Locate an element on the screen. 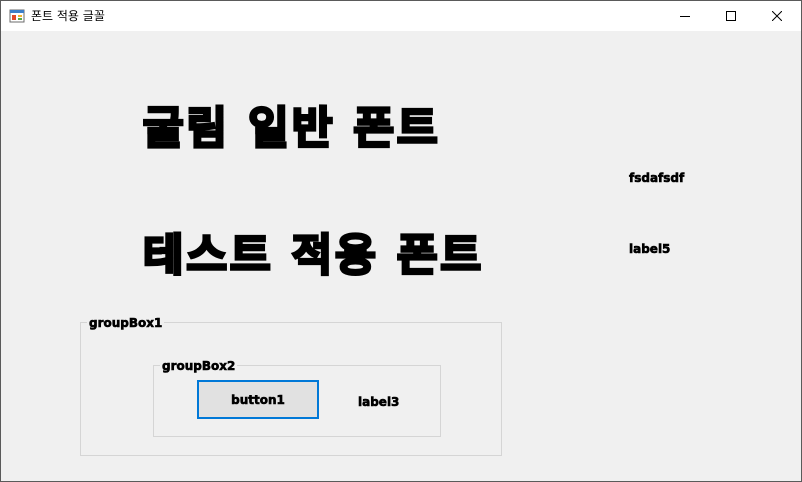 The height and width of the screenshot is (482, 802). maximize-button is located at coordinates (731, 16).